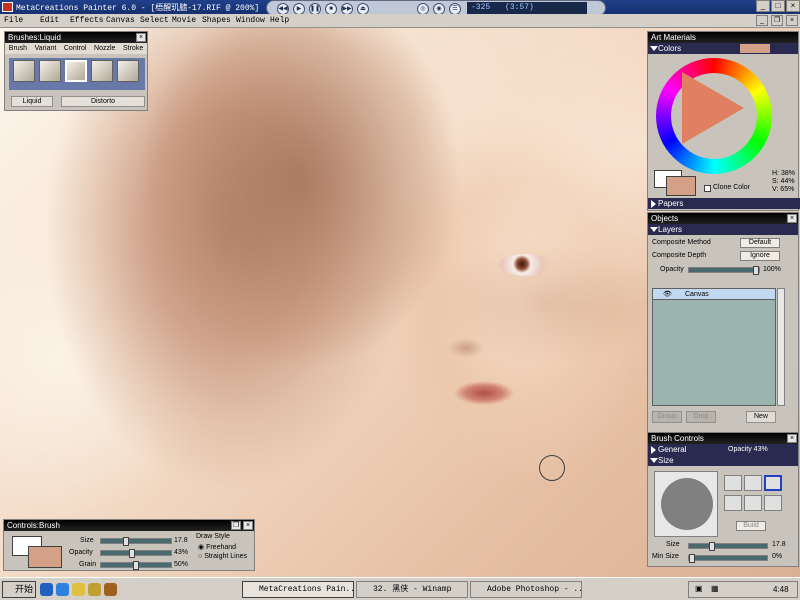 The height and width of the screenshot is (600, 800). I want to click on tab-brush: Brush, so click(18, 48).